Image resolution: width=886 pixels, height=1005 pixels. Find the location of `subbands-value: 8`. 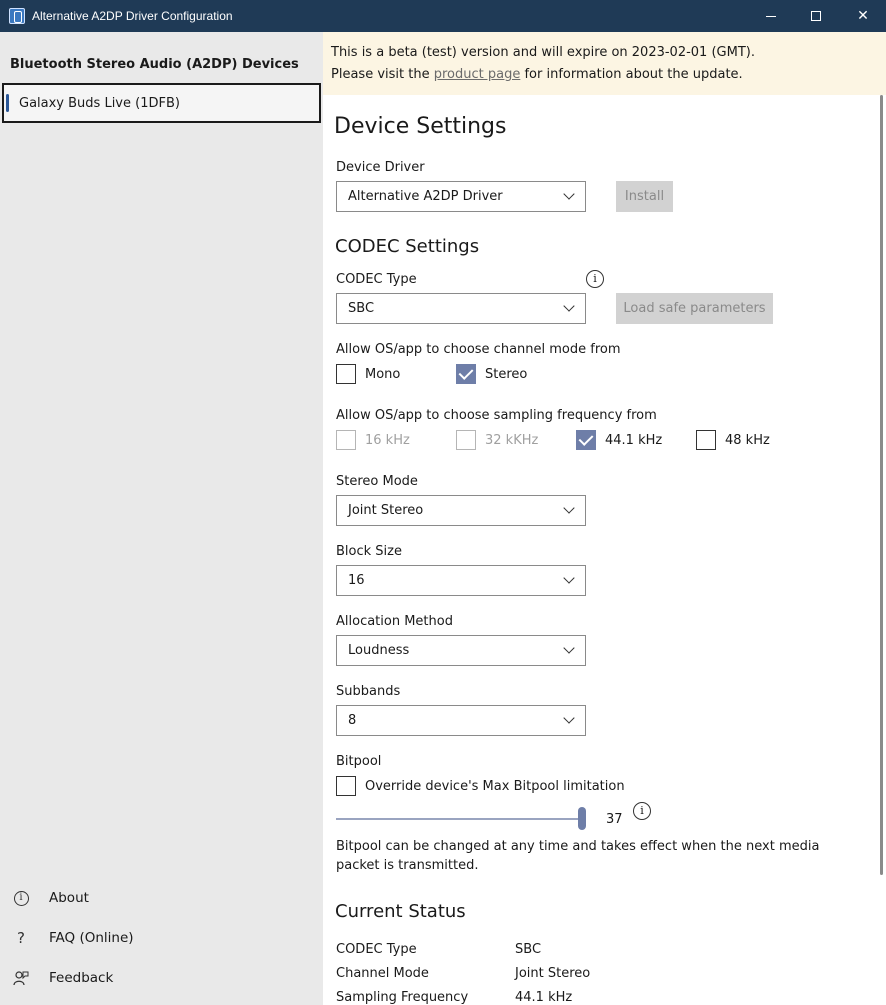

subbands-value: 8 is located at coordinates (352, 720).